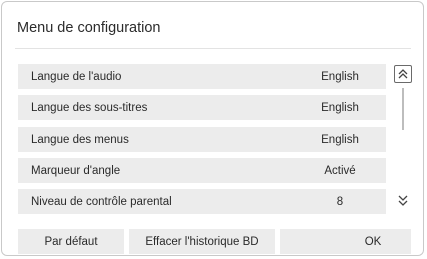  What do you see at coordinates (101, 201) in the screenshot?
I see `setting-label: Niveau de contrôle parental` at bounding box center [101, 201].